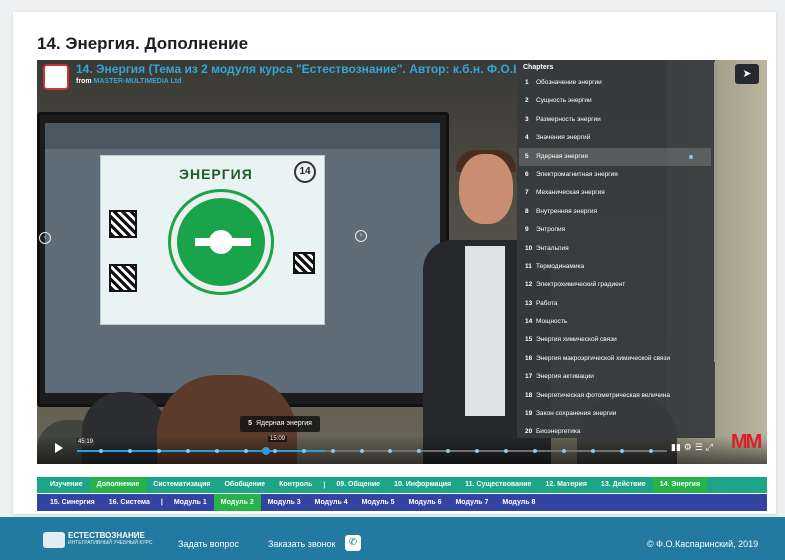 The image size is (785, 560). Describe the element at coordinates (59, 448) in the screenshot. I see `play-icon` at that location.